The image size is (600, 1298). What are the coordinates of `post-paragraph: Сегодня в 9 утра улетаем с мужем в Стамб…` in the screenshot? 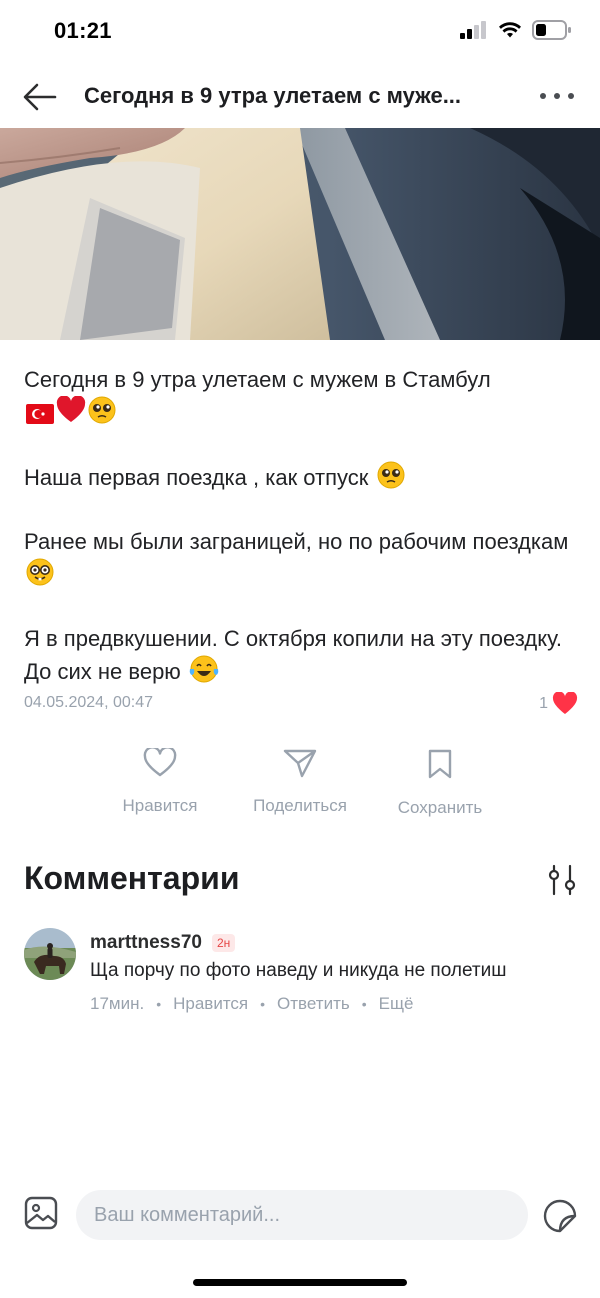 It's located at (300, 396).